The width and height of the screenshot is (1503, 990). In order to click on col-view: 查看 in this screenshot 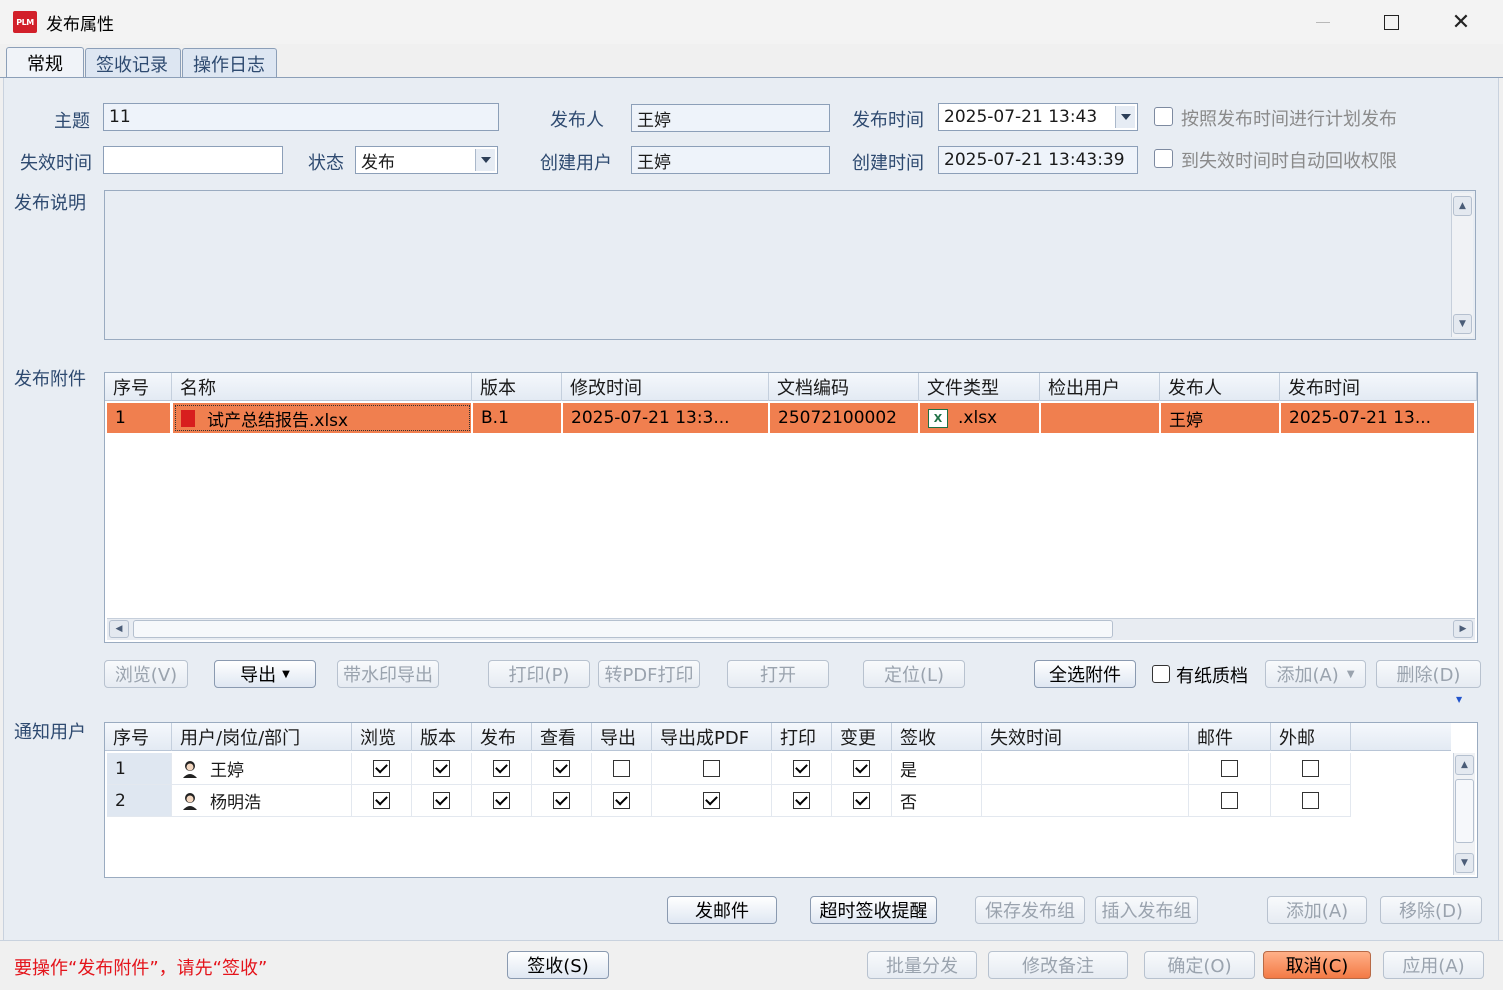, I will do `click(562, 737)`.